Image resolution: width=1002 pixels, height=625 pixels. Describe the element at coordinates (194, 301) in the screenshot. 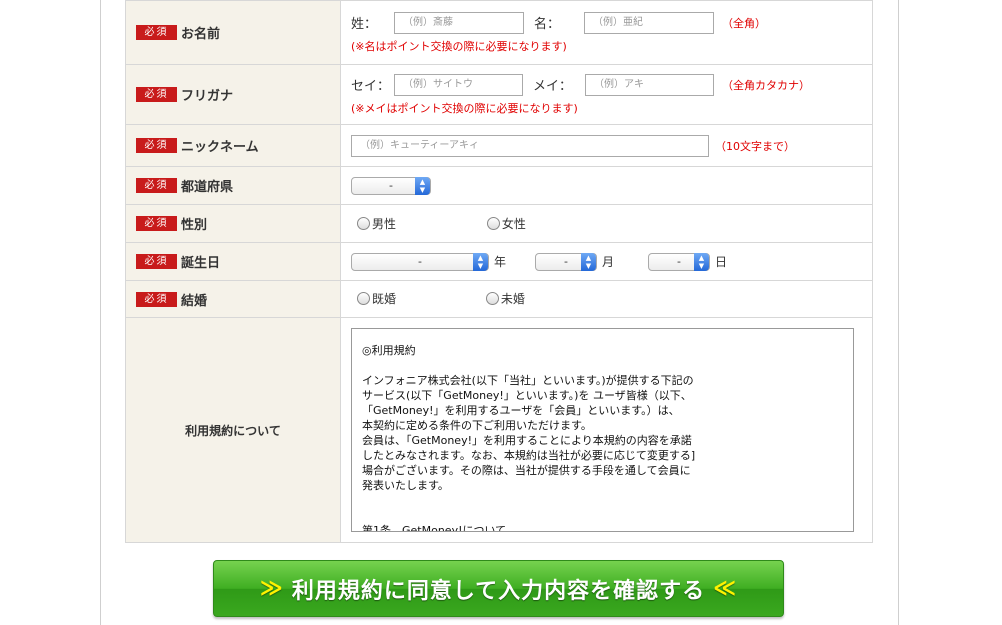

I see `label-marriage: 結婚` at that location.